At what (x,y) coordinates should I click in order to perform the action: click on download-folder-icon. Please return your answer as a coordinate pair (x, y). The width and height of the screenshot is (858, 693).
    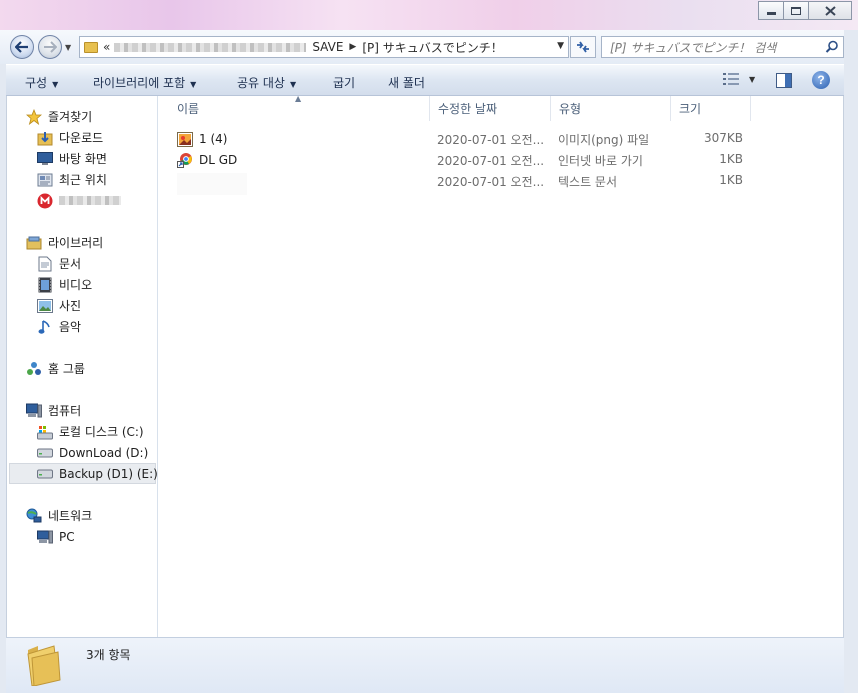
    Looking at the image, I should click on (45, 138).